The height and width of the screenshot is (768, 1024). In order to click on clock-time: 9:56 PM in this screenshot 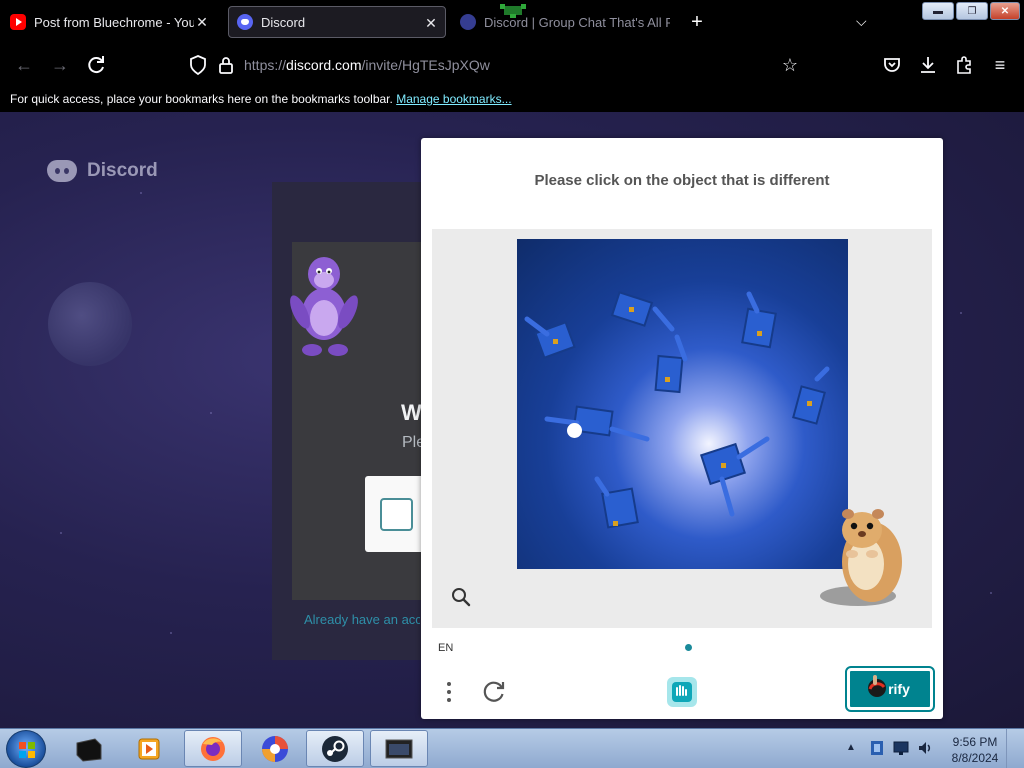, I will do `click(975, 742)`.